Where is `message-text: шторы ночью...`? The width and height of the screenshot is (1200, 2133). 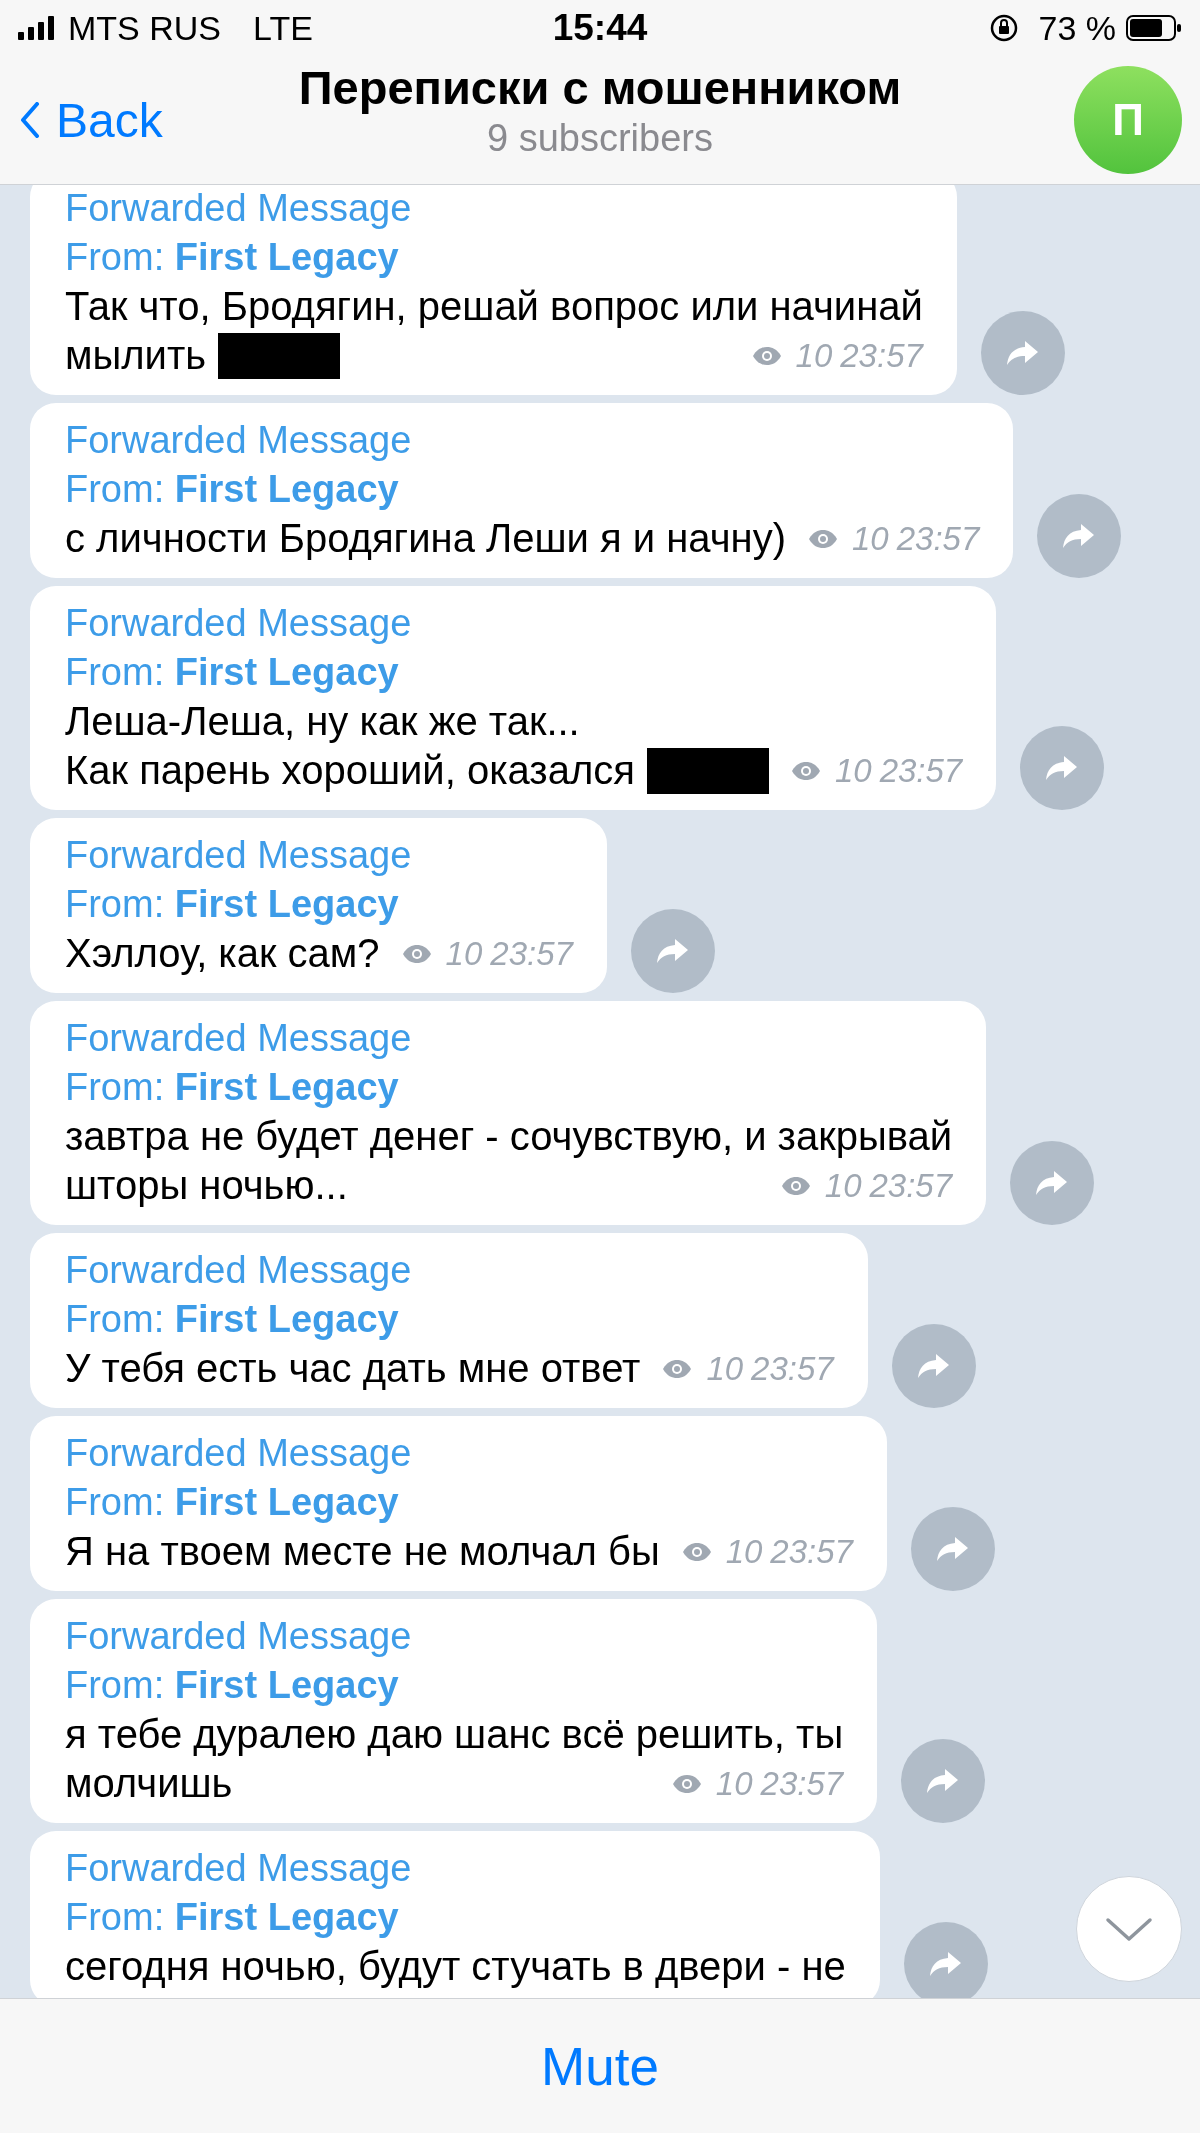
message-text: шторы ночью... is located at coordinates (206, 1185).